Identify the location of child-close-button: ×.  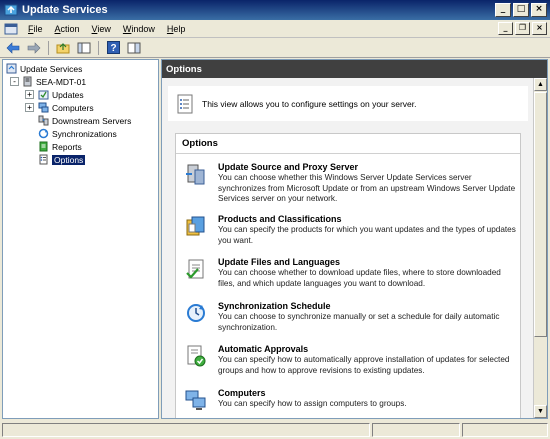
(539, 28).